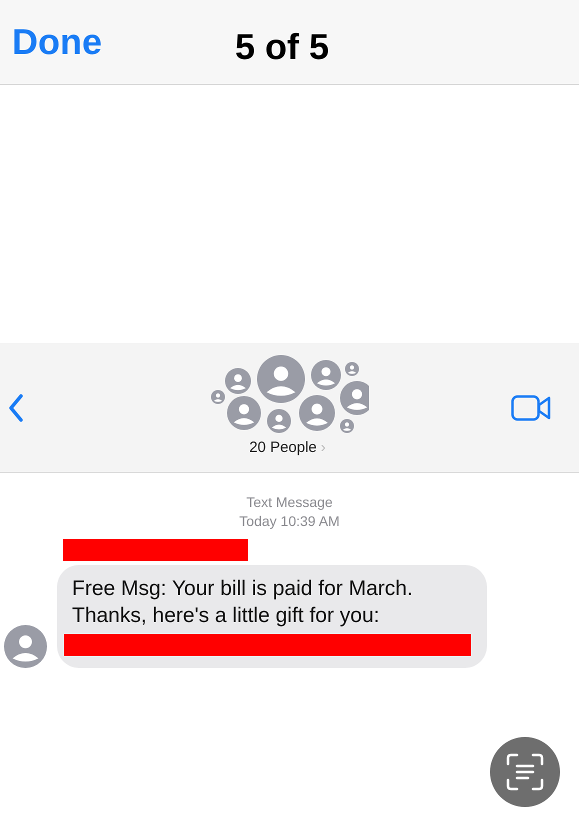 The width and height of the screenshot is (579, 825). I want to click on done-button: Done, so click(57, 42).